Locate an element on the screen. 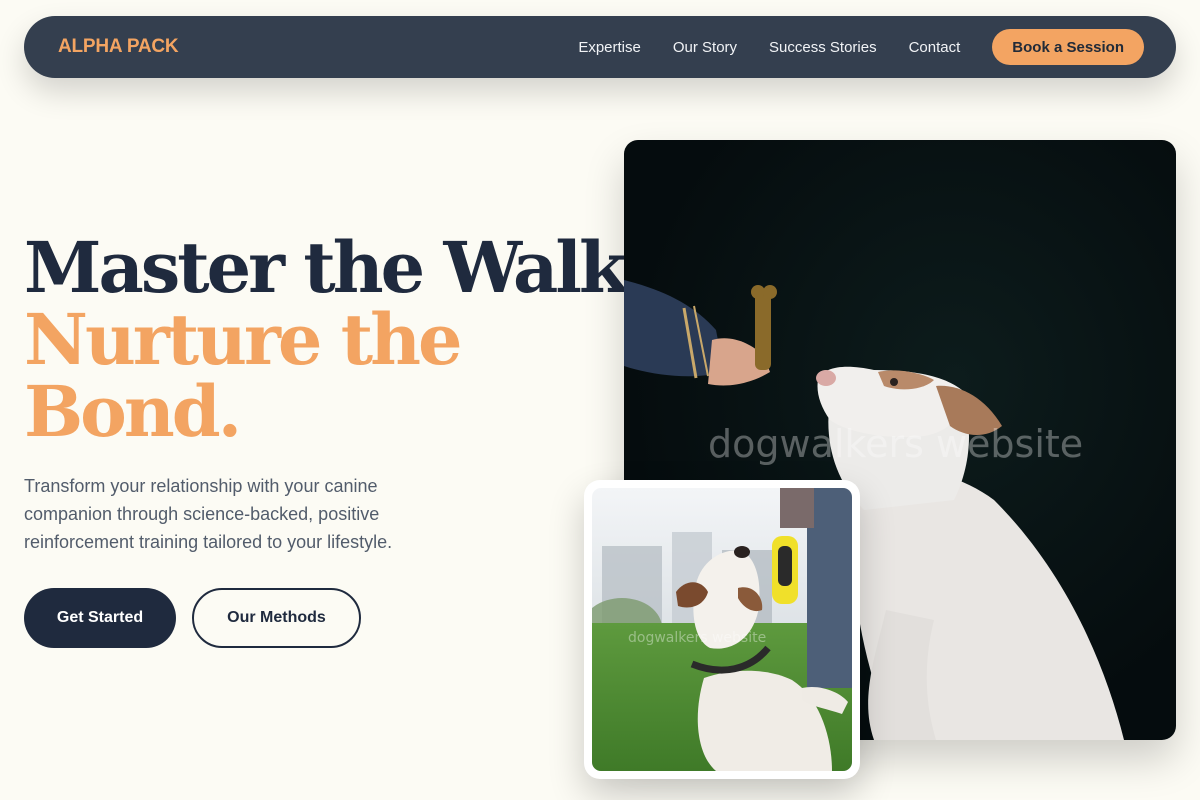 The height and width of the screenshot is (800, 1200). main-photo-watermark: dogwalkers website is located at coordinates (896, 444).